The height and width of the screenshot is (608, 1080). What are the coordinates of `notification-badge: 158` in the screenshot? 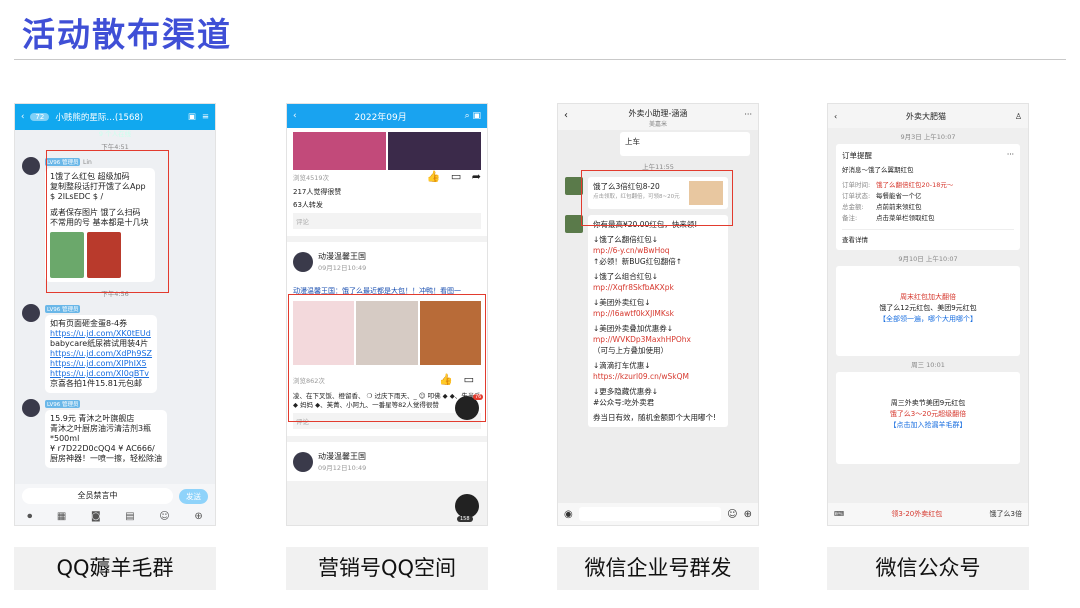 It's located at (465, 519).